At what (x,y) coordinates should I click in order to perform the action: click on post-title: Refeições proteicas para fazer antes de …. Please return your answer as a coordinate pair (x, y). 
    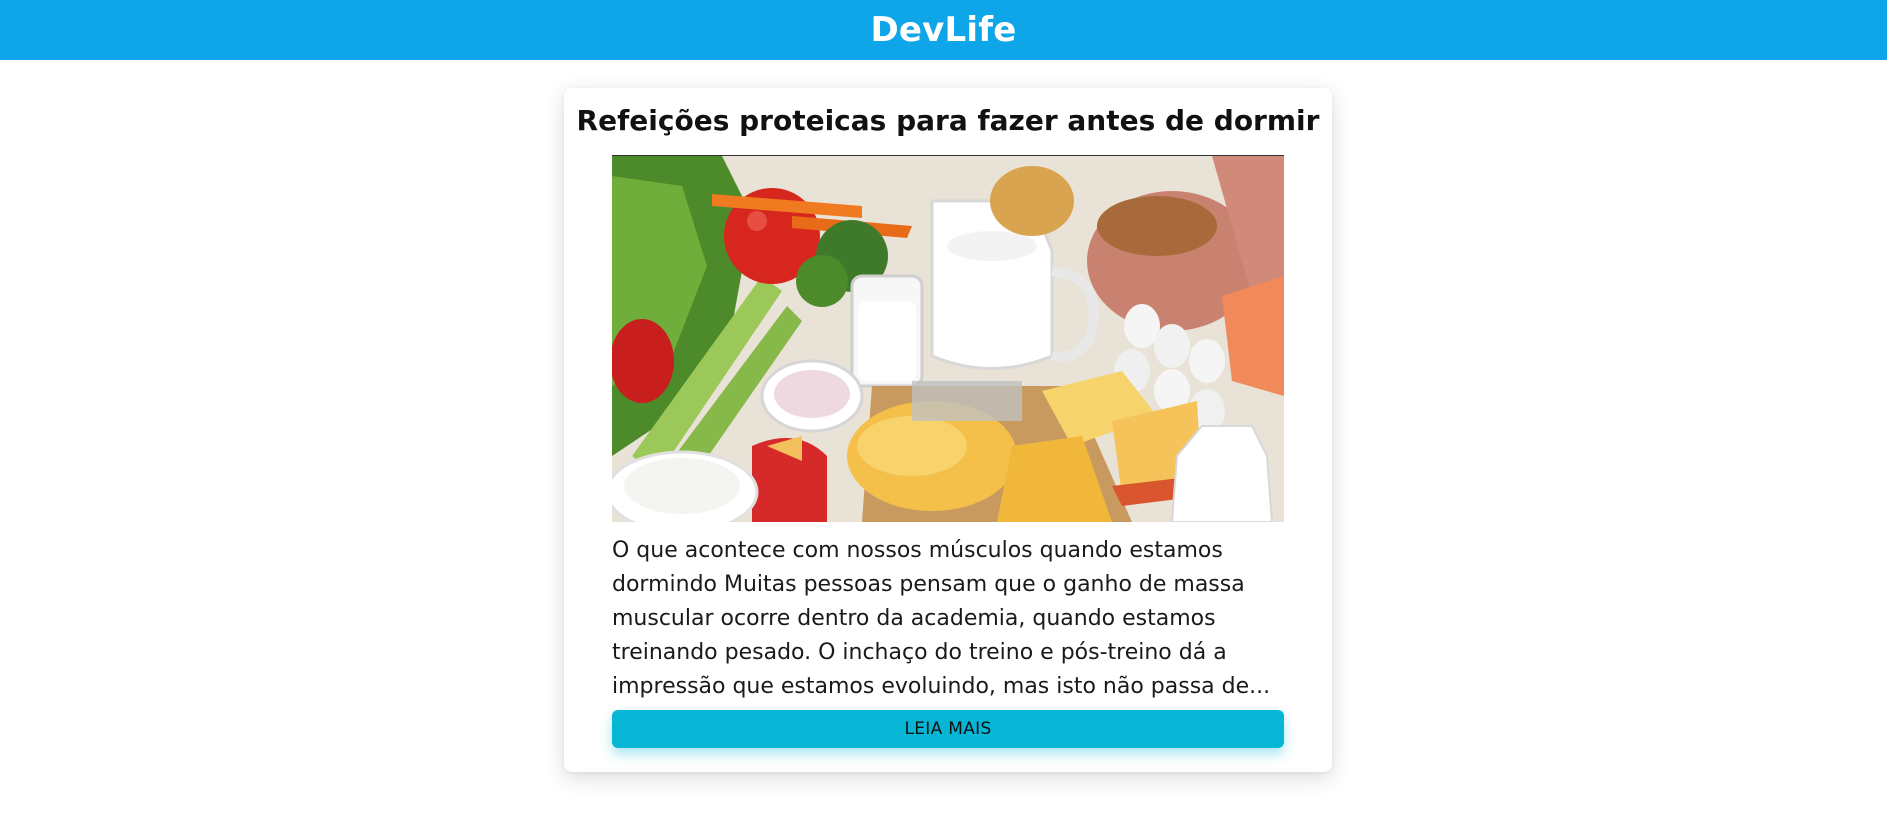
    Looking at the image, I should click on (948, 120).